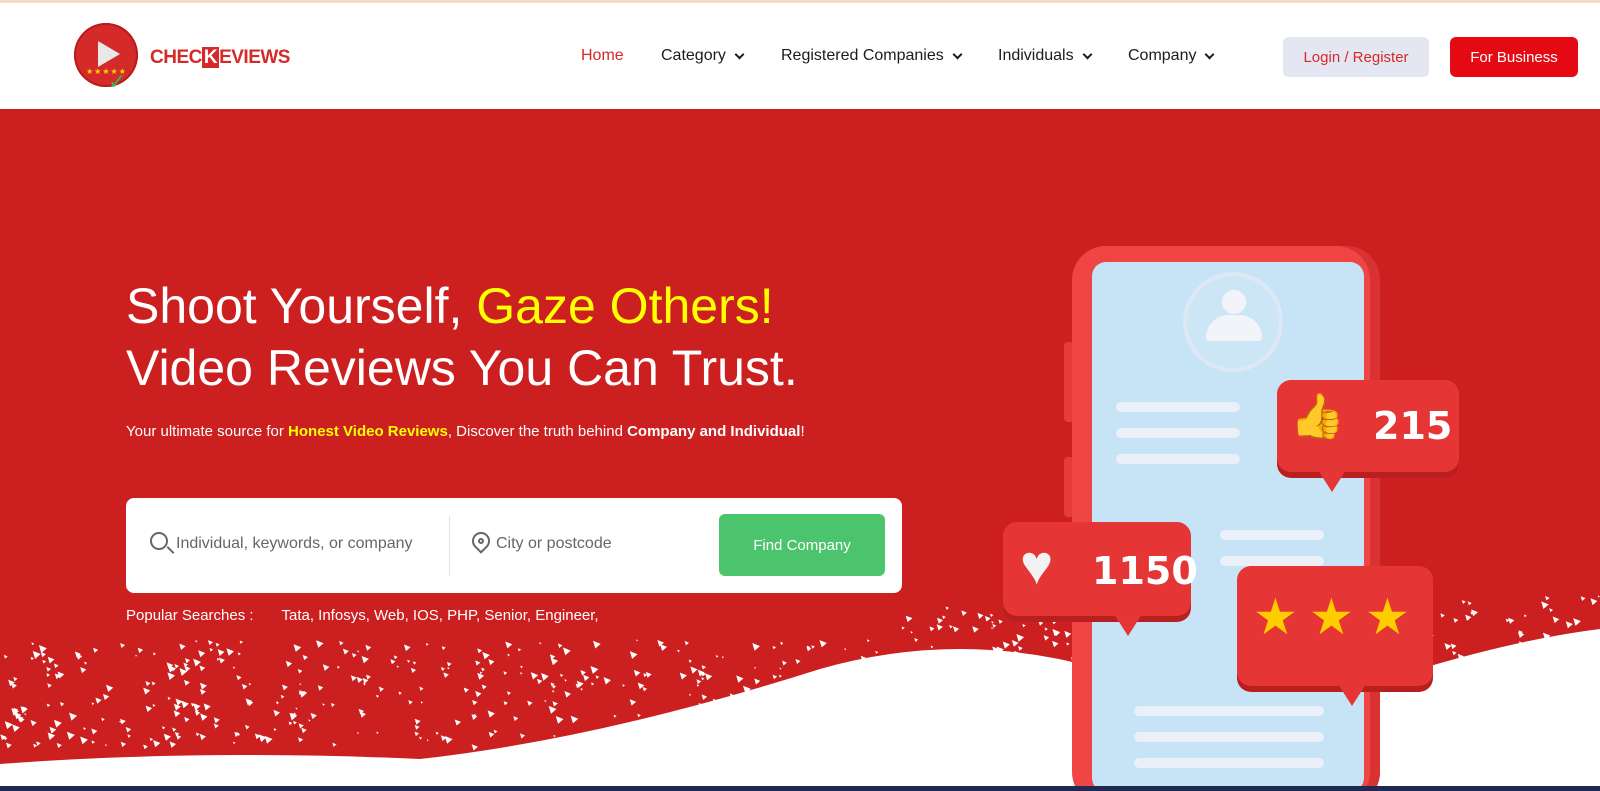 The width and height of the screenshot is (1600, 791). I want to click on popular-searches-label: Popular Searches :, so click(190, 615).